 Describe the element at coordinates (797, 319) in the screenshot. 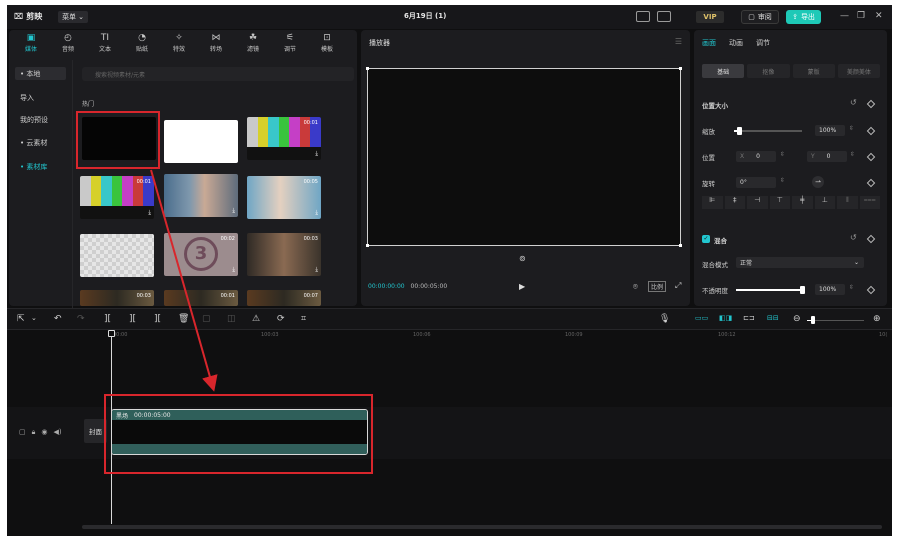

I see `zoom-out-icon: ⊖` at that location.